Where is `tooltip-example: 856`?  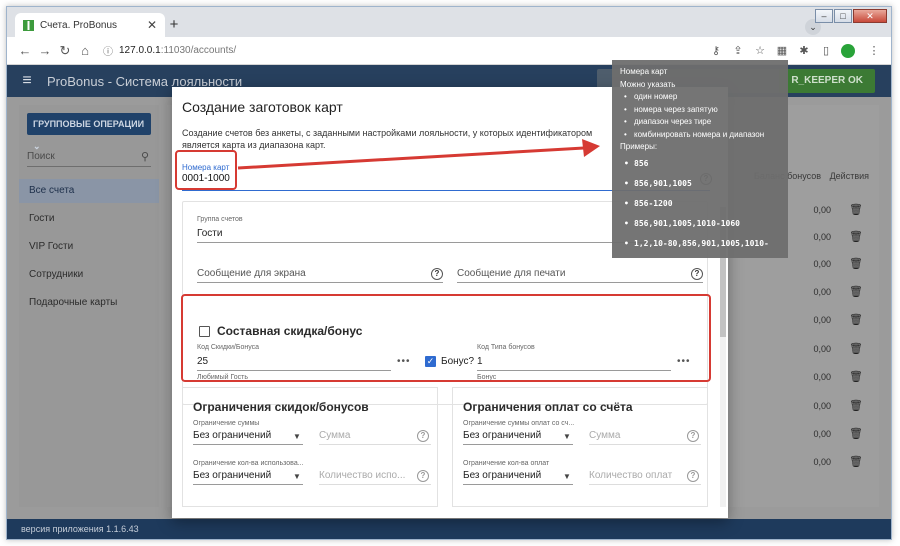 tooltip-example: 856 is located at coordinates (700, 164).